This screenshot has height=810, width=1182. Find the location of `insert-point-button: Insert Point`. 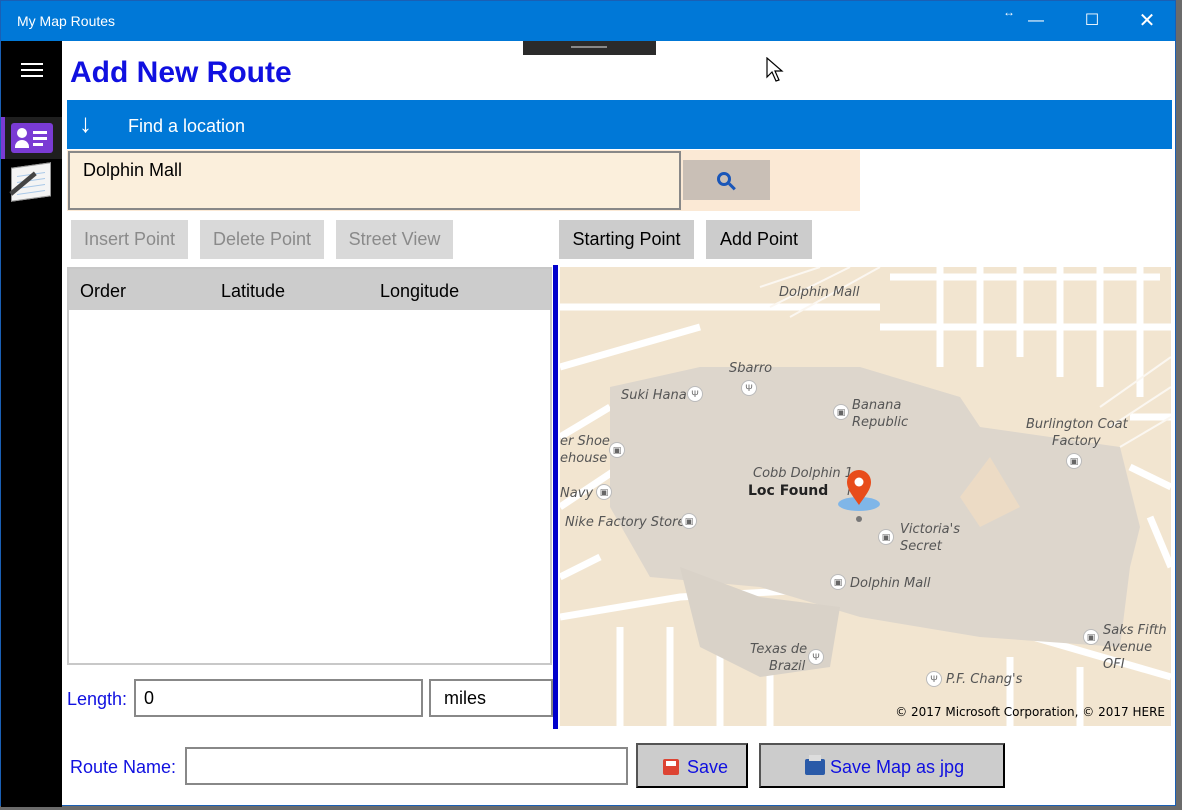

insert-point-button: Insert Point is located at coordinates (129, 239).